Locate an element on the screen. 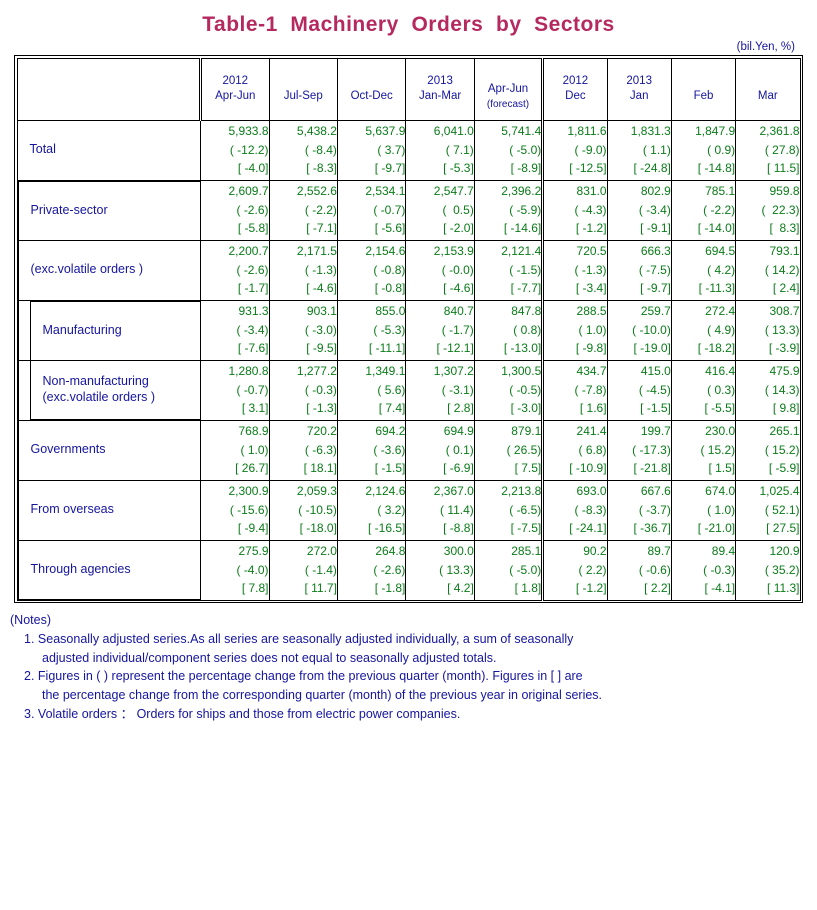 This screenshot has width=817, height=910. cell-yoy-change: [ 27.5] is located at coordinates (783, 528).